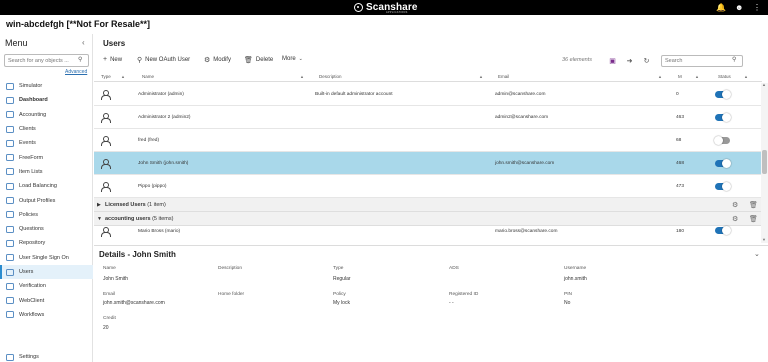 This screenshot has height=362, width=768. I want to click on column-email: Email, so click(503, 76).